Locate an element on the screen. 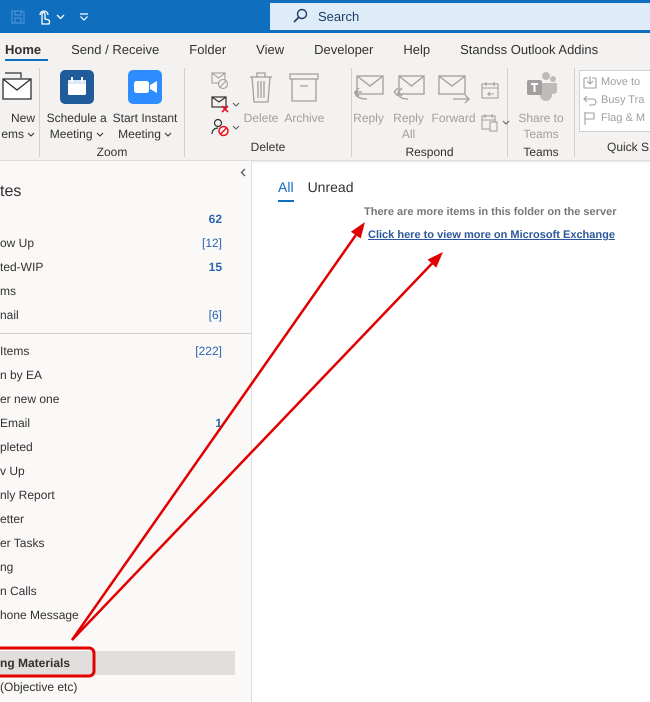 This screenshot has height=702, width=650. folder-group-header: tes is located at coordinates (15, 192).